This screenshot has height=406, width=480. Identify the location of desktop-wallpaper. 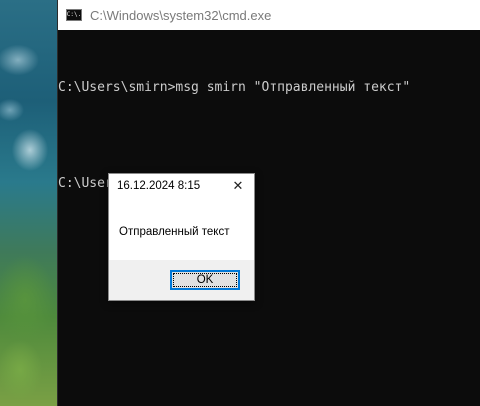
(28, 203).